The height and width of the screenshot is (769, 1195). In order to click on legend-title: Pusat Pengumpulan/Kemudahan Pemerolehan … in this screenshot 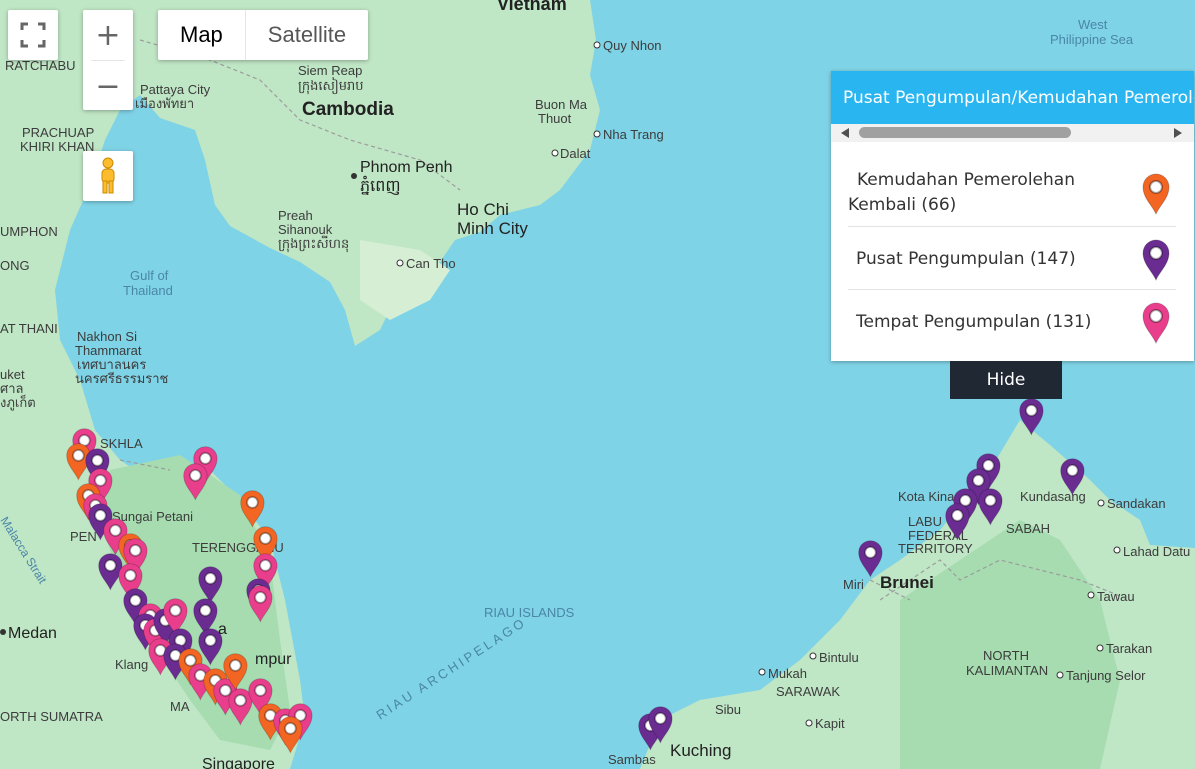, I will do `click(1012, 97)`.